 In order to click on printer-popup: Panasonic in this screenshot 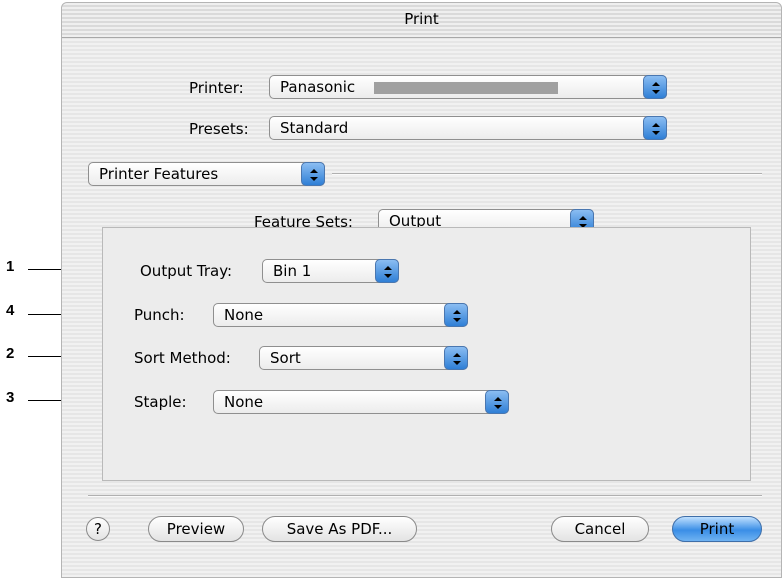, I will do `click(468, 87)`.